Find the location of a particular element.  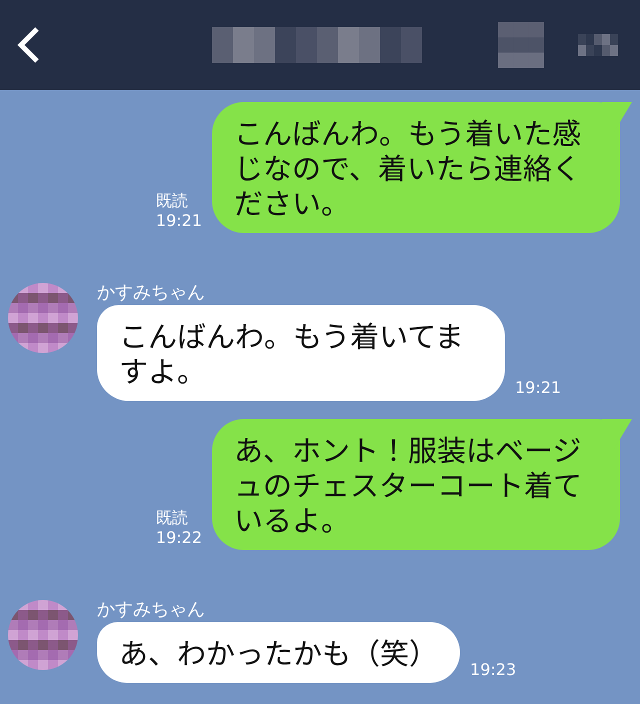

message-bubble: あ、ホント！服装はベージュのチェスターコート着ているよ。 is located at coordinates (422, 484).